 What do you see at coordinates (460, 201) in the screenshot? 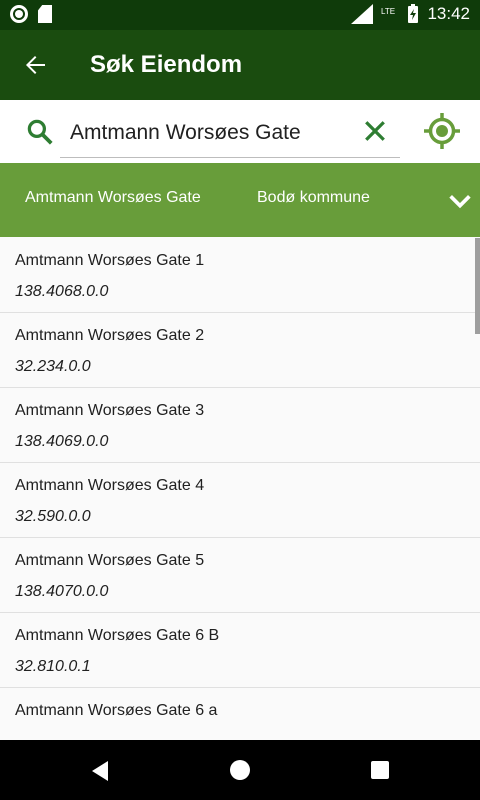
I see `chevron-down-icon` at bounding box center [460, 201].